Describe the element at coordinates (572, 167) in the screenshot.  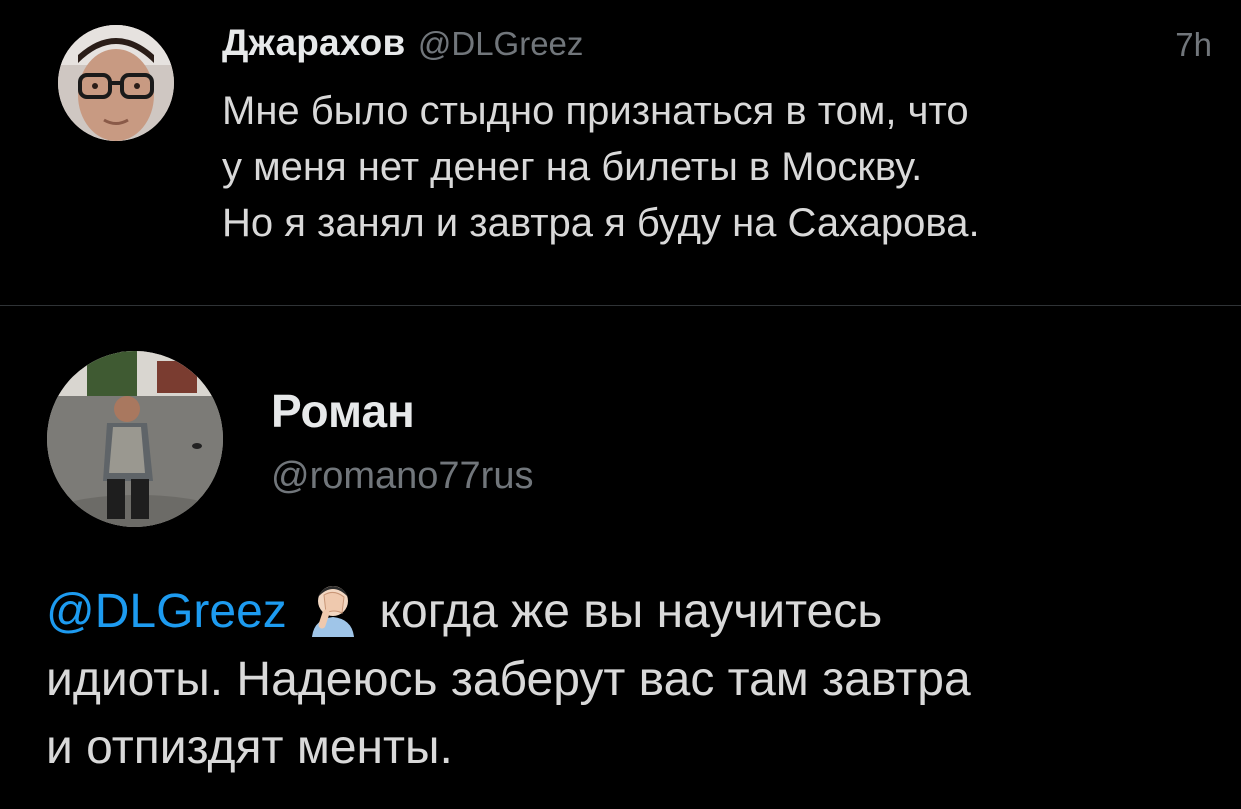
I see `tweet-text-line: у меня нет денег на билеты в Москву.` at that location.